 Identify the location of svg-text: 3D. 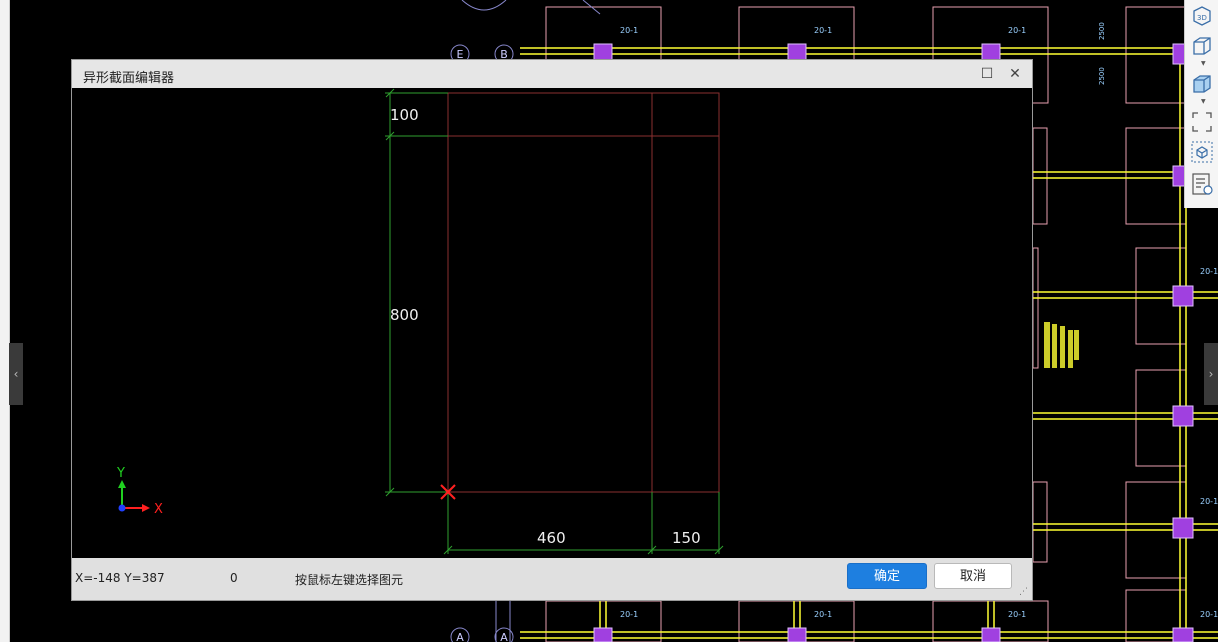
(1202, 18).